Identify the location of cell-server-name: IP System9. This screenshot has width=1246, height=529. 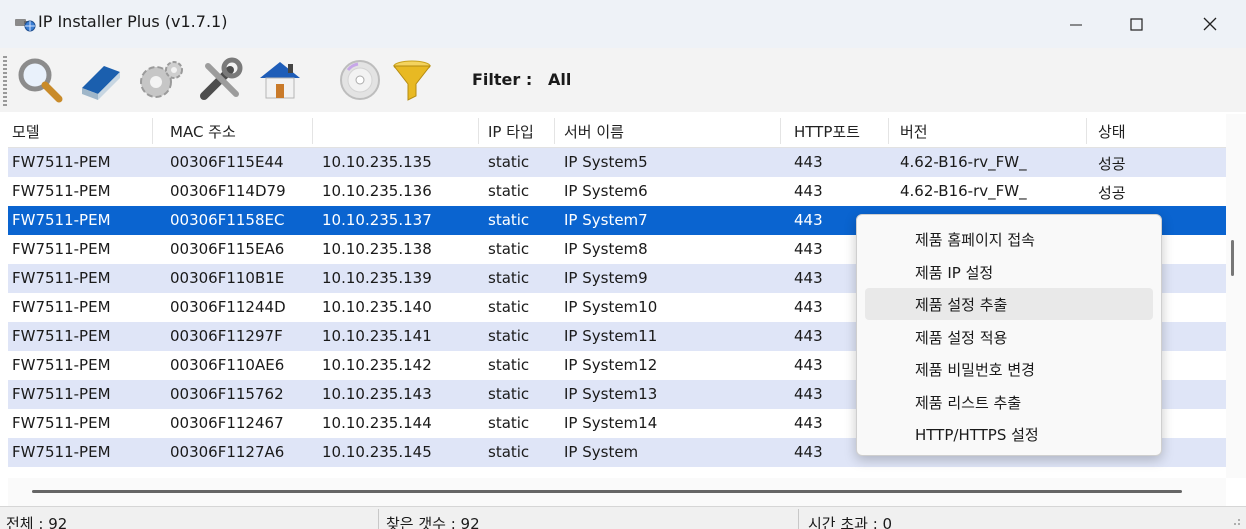
(606, 278).